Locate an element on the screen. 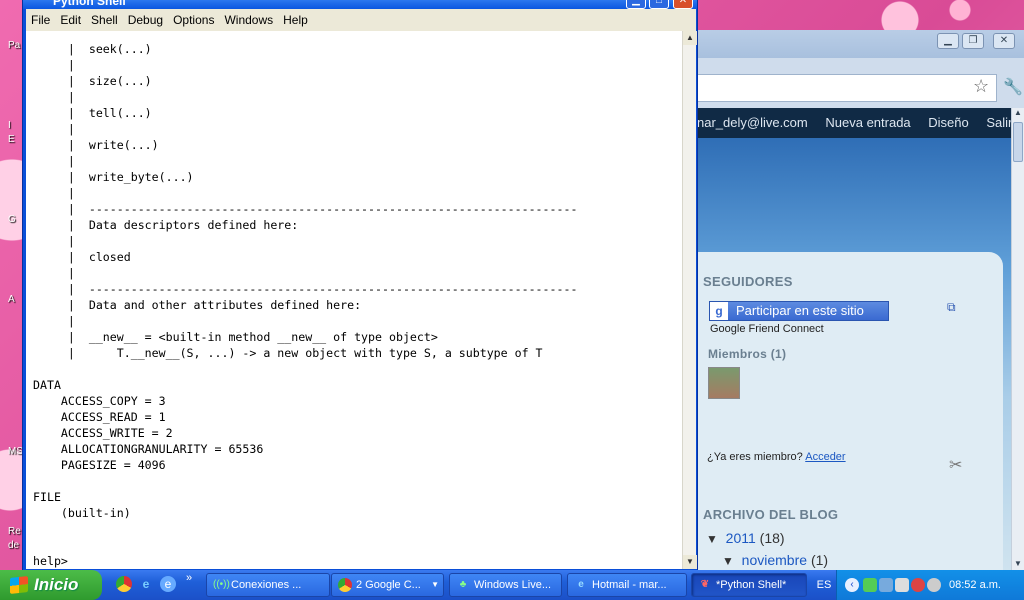  system-tray: ‹ 08:52 a.m. is located at coordinates (930, 585).